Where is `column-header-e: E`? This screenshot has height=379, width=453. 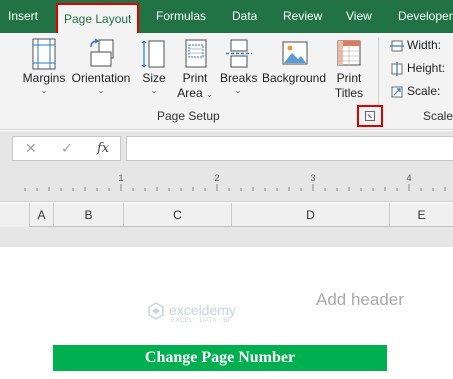 column-header-e: E is located at coordinates (421, 215).